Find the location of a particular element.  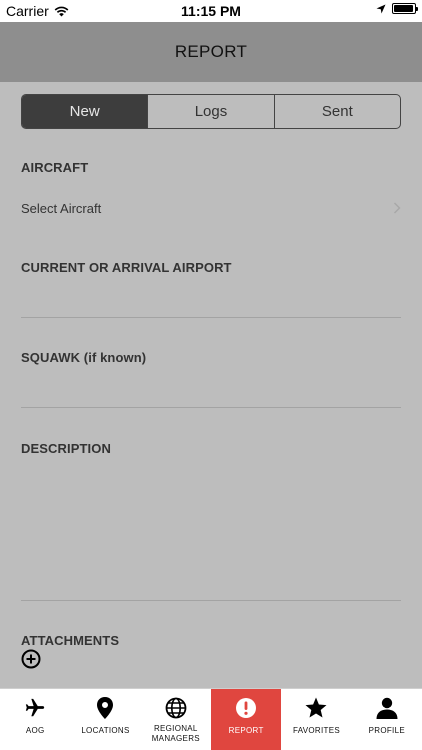

airport-field is located at coordinates (211, 299).